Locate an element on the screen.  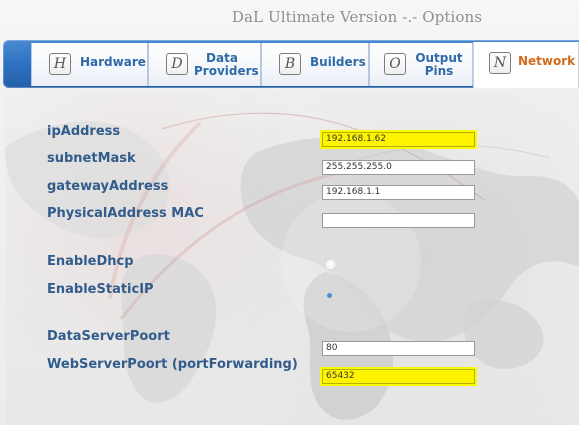
data-providers-tab-icon: D is located at coordinates (177, 64).